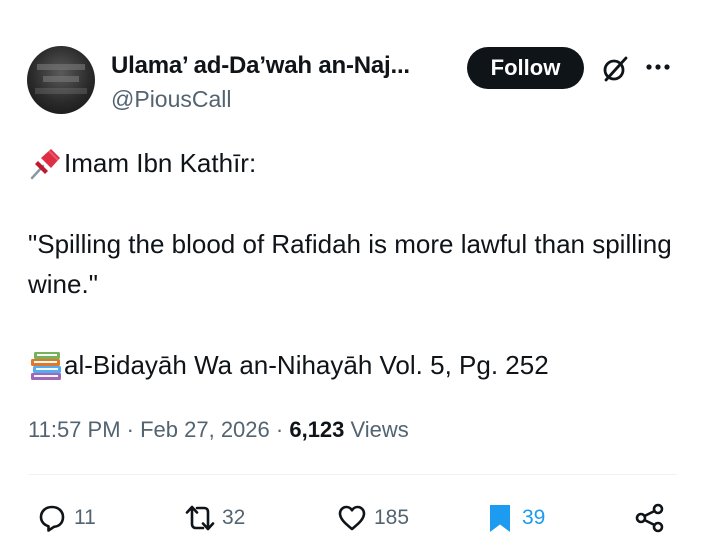 The width and height of the screenshot is (705, 560). I want to click on grok-icon, so click(615, 69).